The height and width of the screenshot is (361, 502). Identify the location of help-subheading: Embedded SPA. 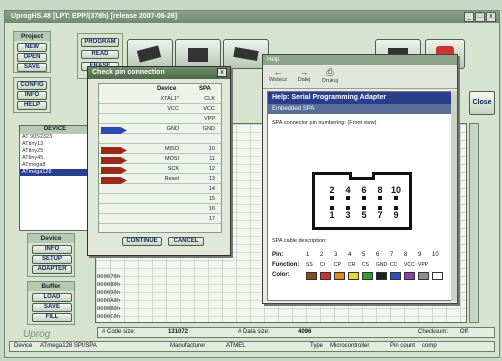
(361, 109).